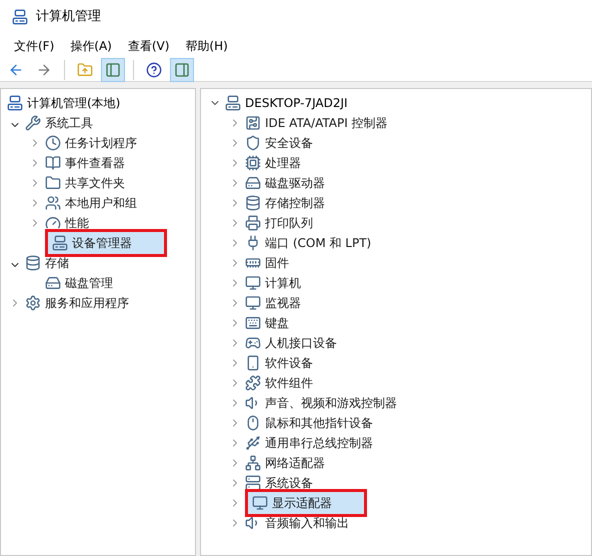 This screenshot has width=592, height=556. I want to click on menu-item: 操作(A), so click(91, 46).